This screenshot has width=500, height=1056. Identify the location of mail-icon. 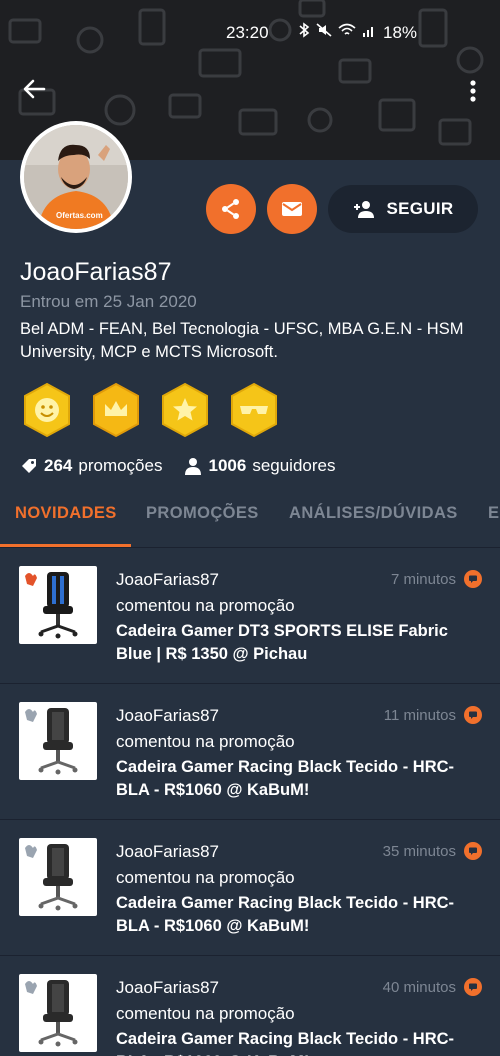
(292, 209).